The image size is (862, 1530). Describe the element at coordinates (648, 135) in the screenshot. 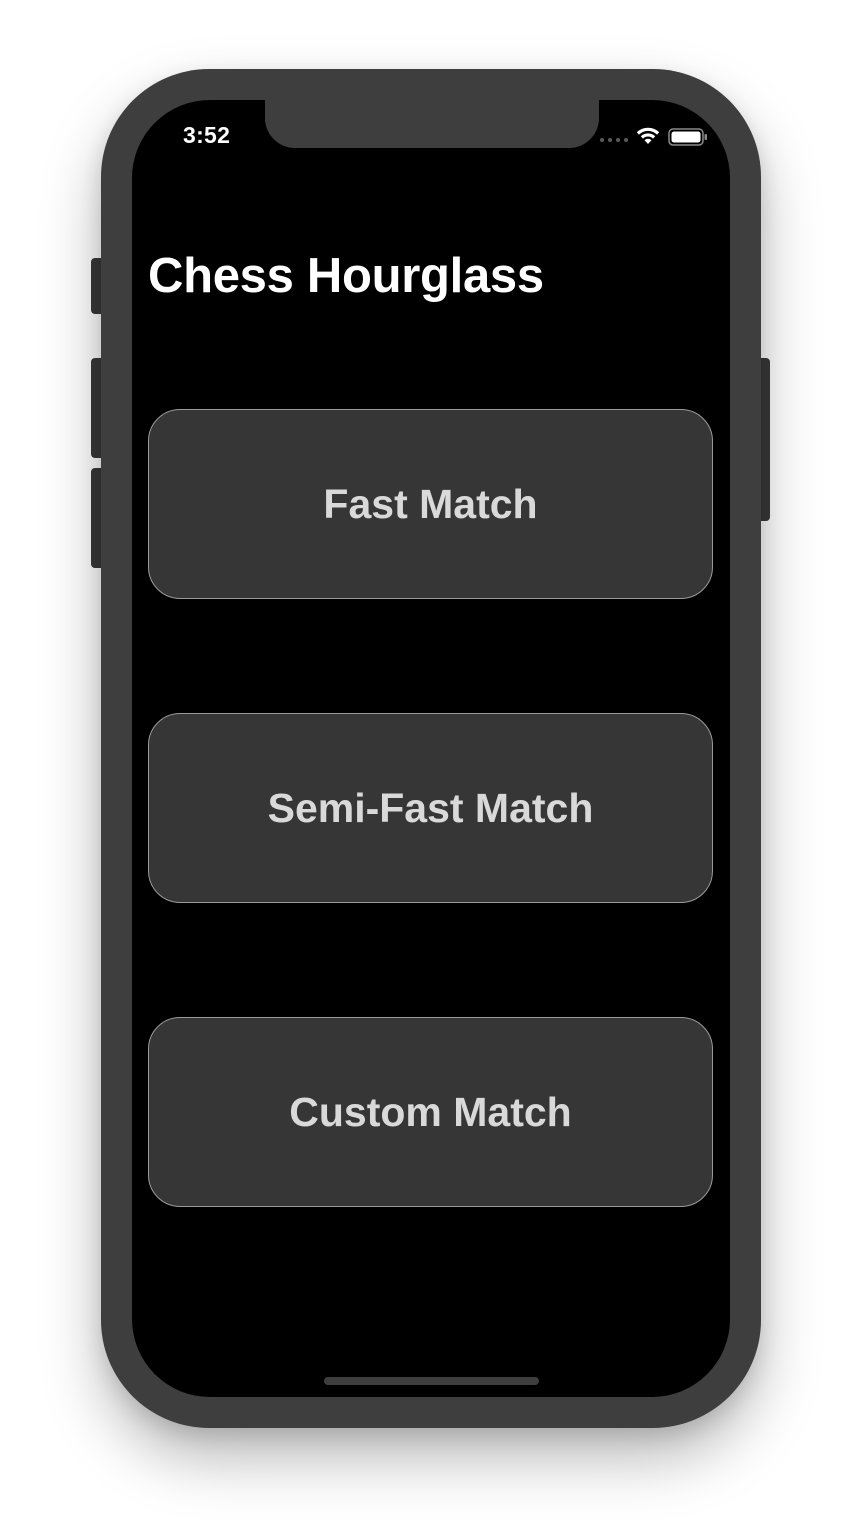

I see `wifi-icon` at that location.